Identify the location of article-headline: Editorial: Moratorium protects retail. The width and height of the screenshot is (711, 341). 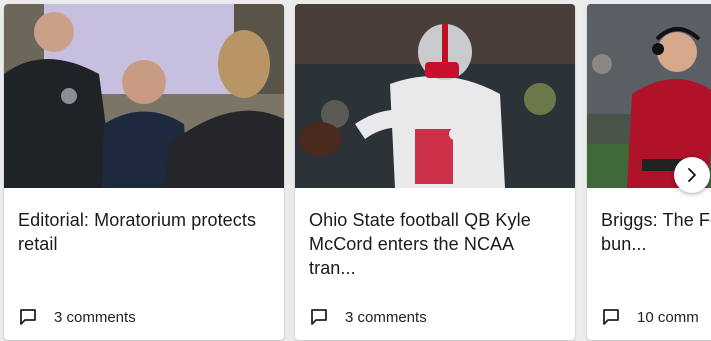
(144, 232).